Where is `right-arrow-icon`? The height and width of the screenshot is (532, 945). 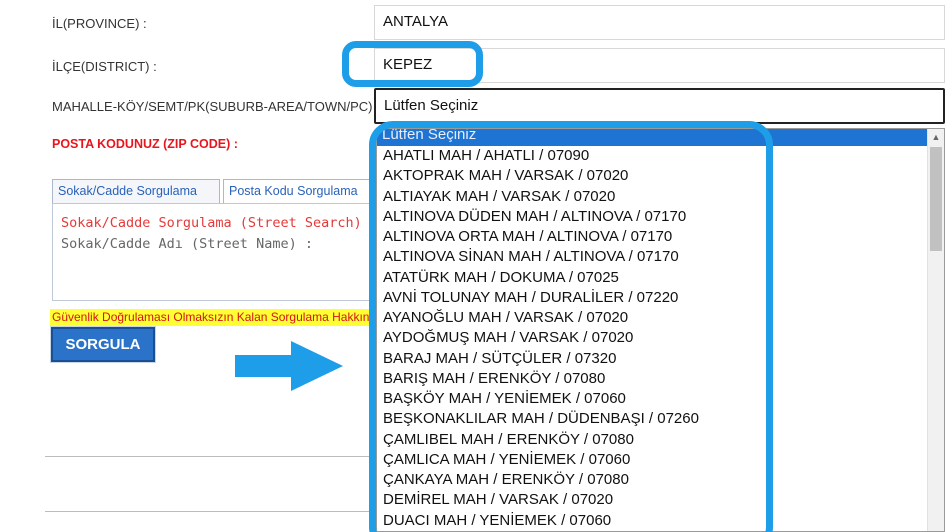 right-arrow-icon is located at coordinates (289, 366).